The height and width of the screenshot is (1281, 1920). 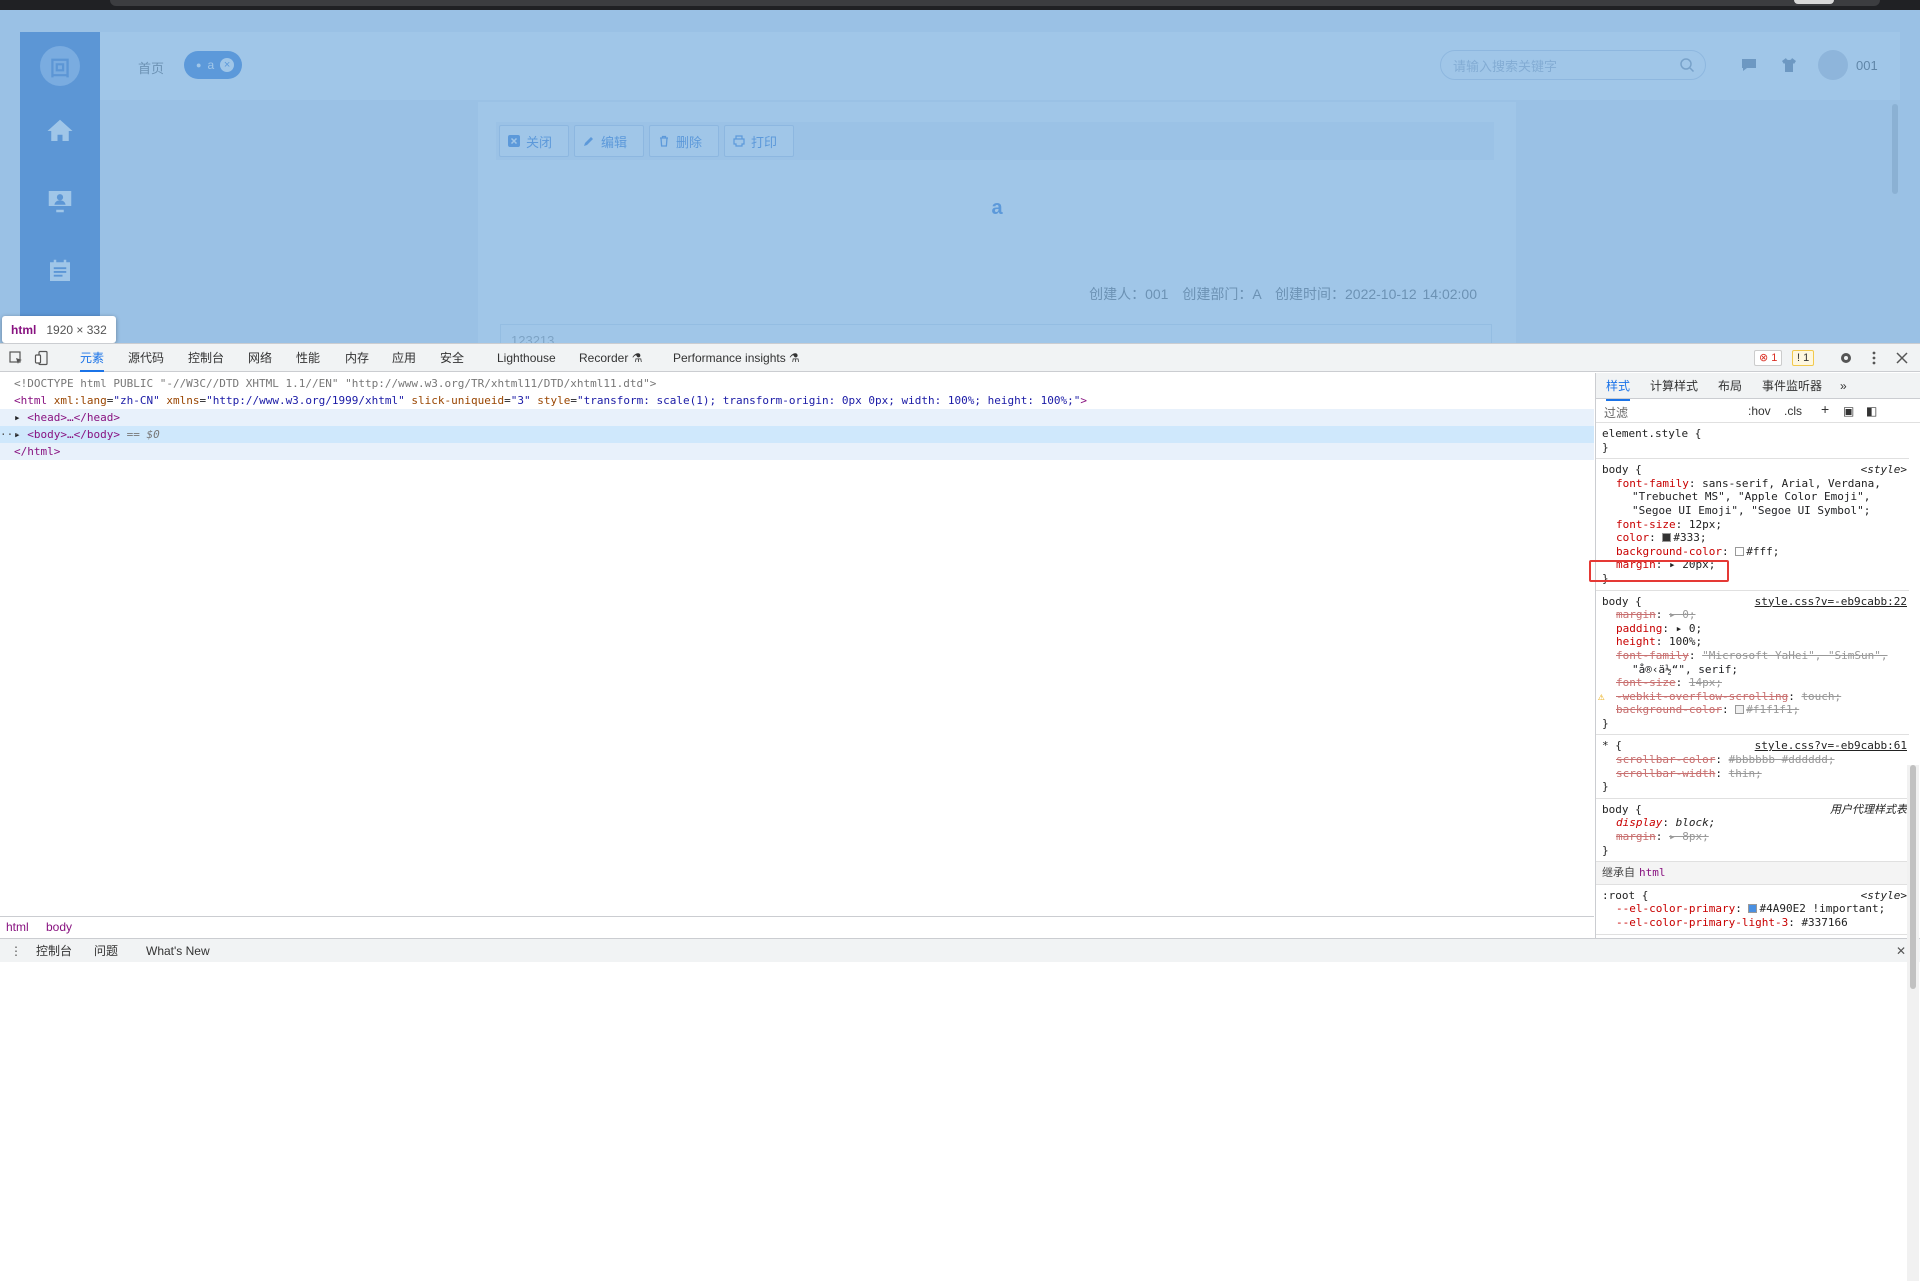 I want to click on tab-sources: 源代码, so click(x=146, y=358).